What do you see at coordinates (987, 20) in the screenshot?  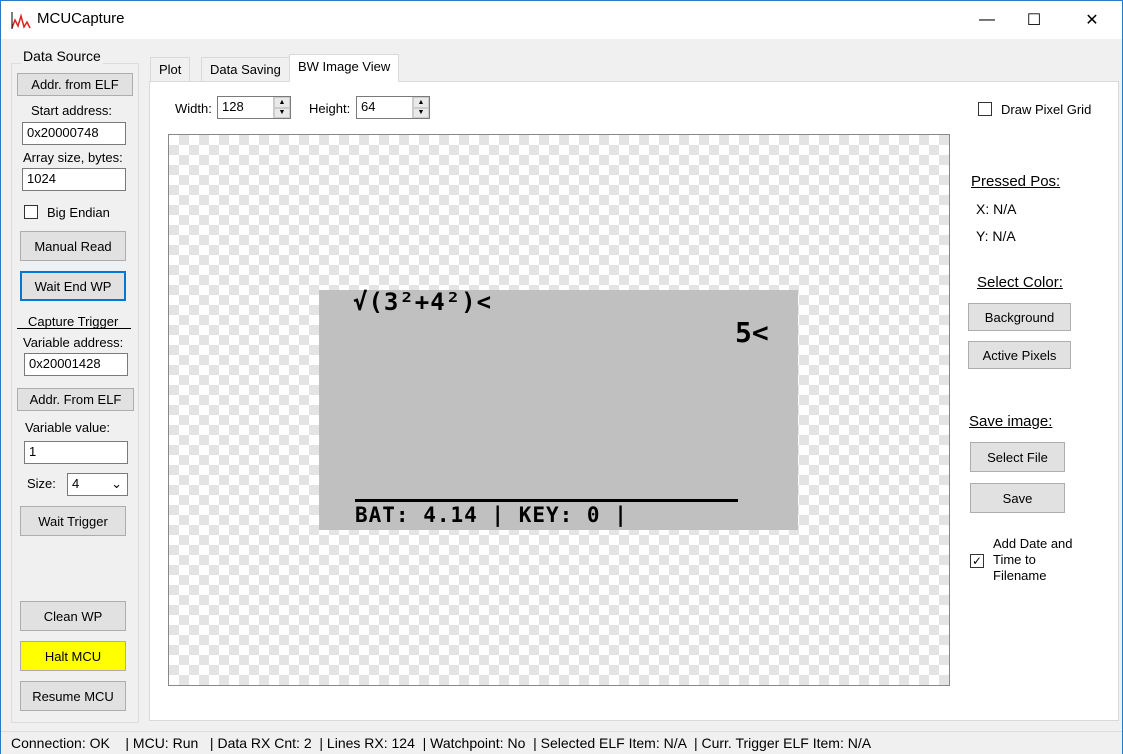 I see `minimize-button: —` at bounding box center [987, 20].